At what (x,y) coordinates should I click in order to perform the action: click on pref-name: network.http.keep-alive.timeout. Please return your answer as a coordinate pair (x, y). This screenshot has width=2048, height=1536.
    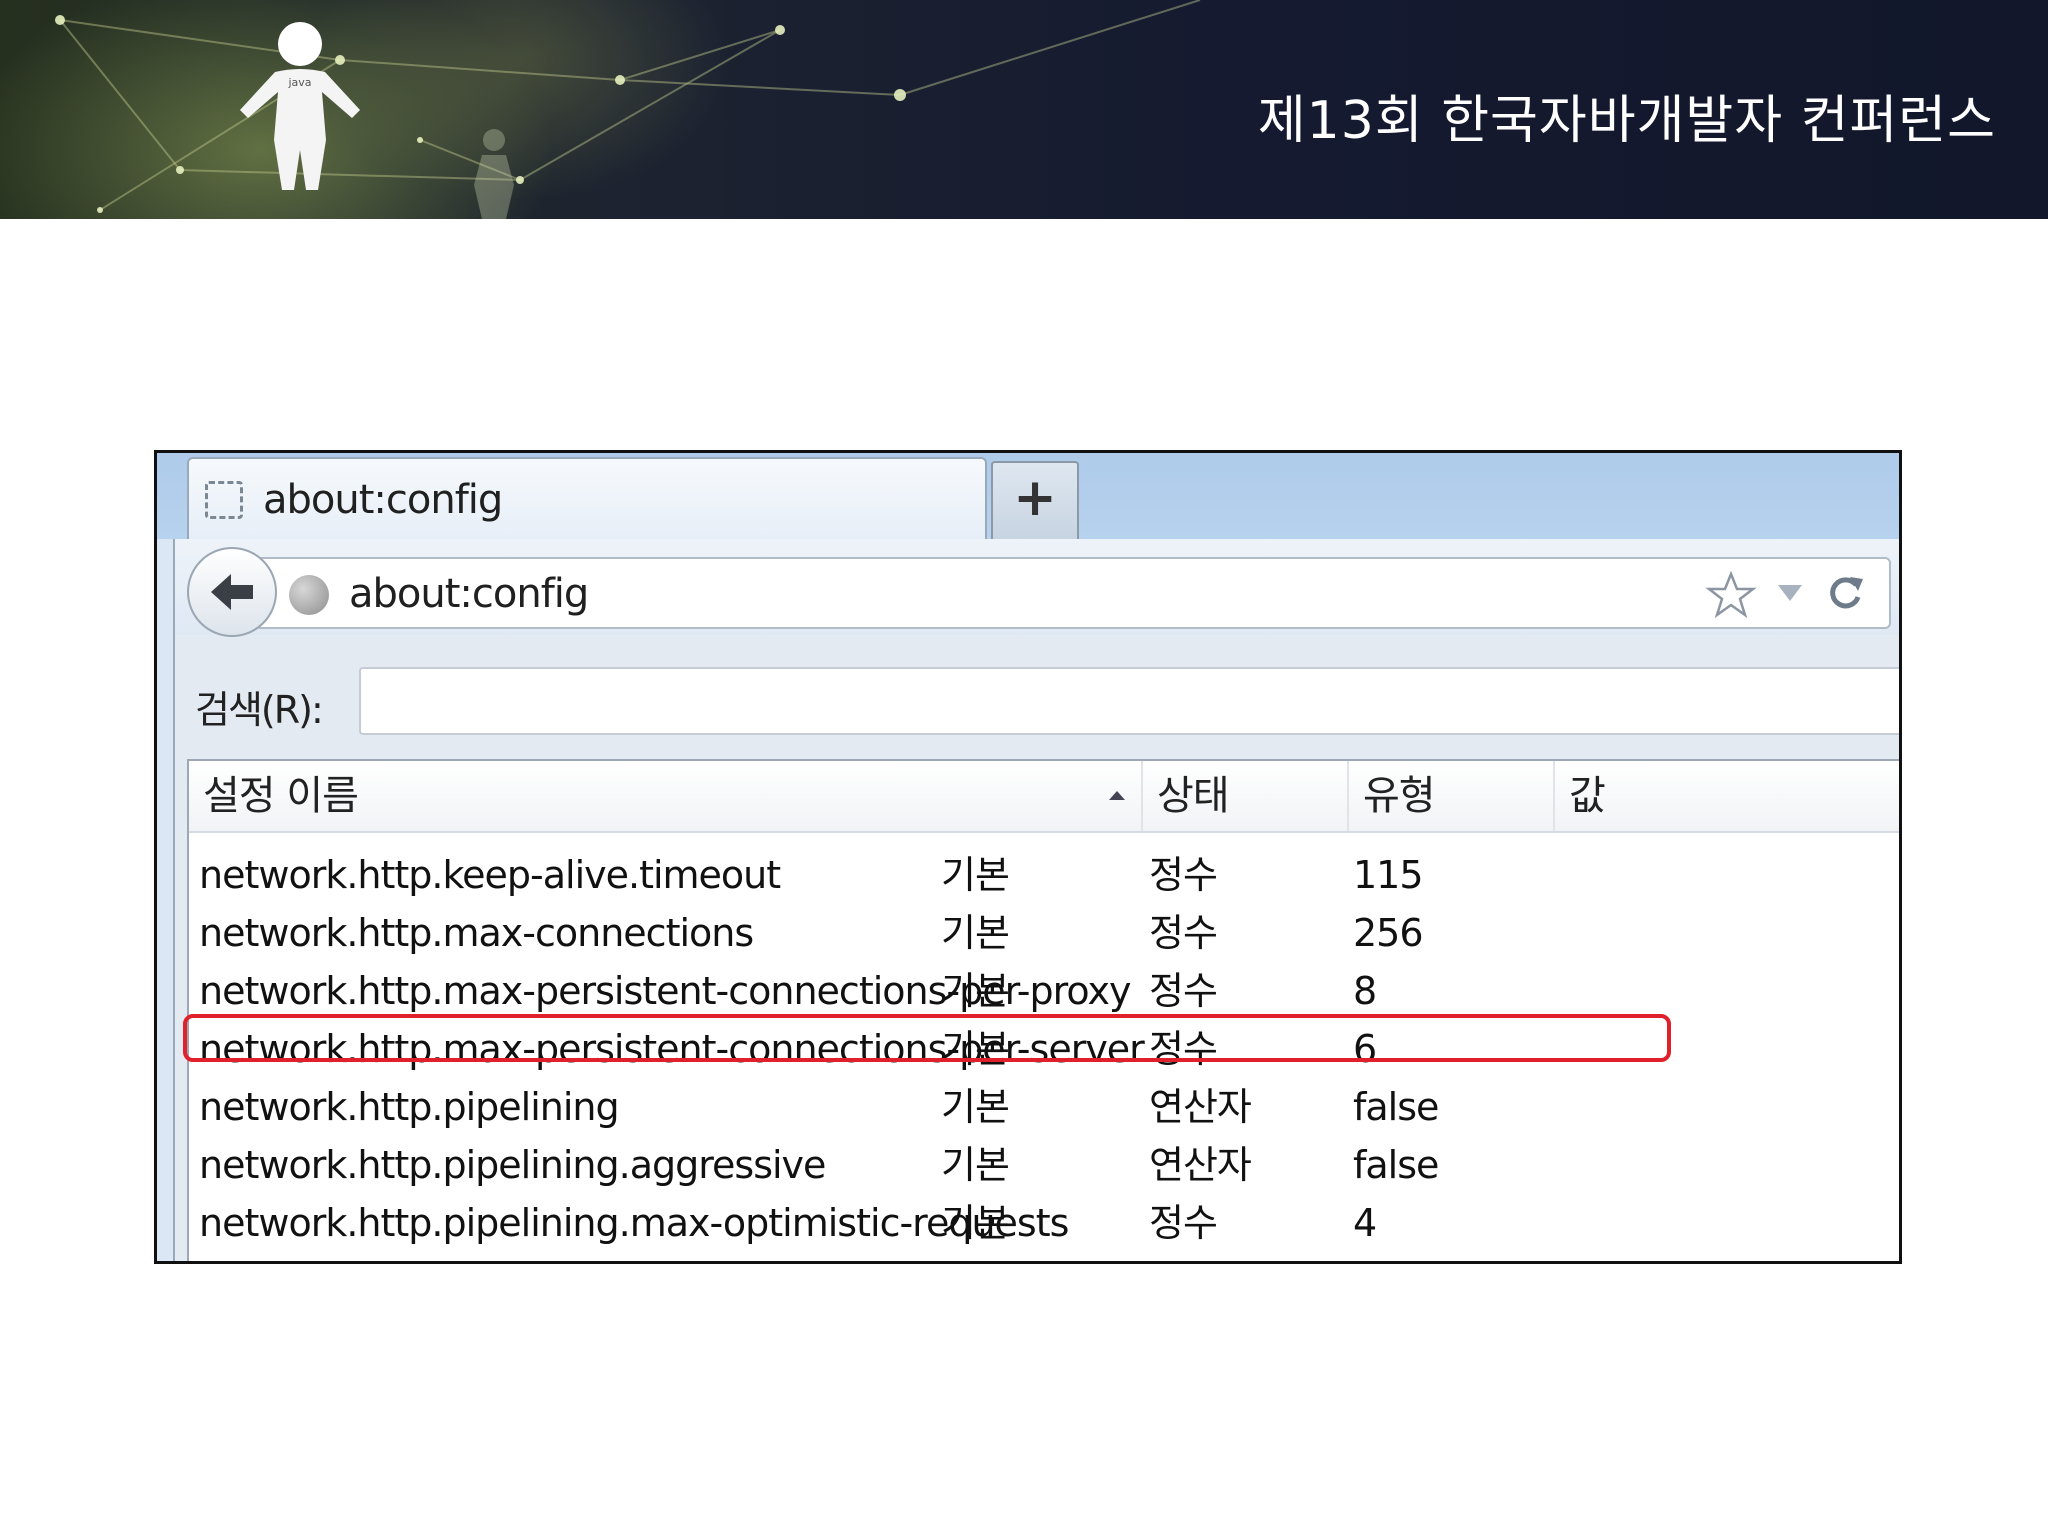
    Looking at the image, I should click on (490, 875).